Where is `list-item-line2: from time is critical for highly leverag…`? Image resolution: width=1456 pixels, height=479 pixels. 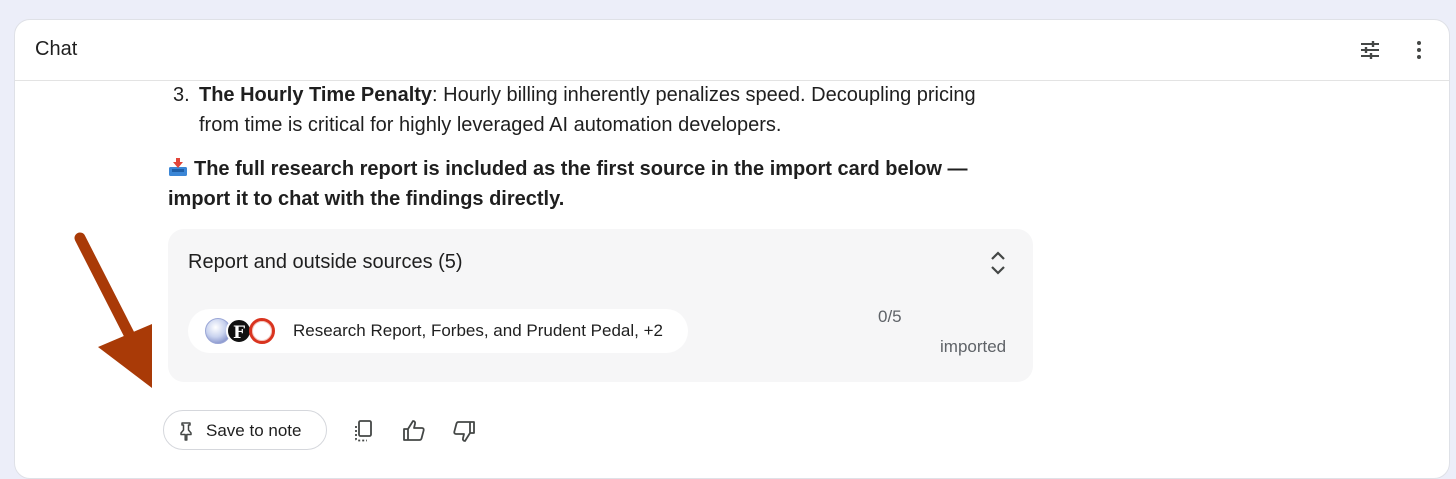 list-item-line2: from time is critical for highly leverag… is located at coordinates (490, 125).